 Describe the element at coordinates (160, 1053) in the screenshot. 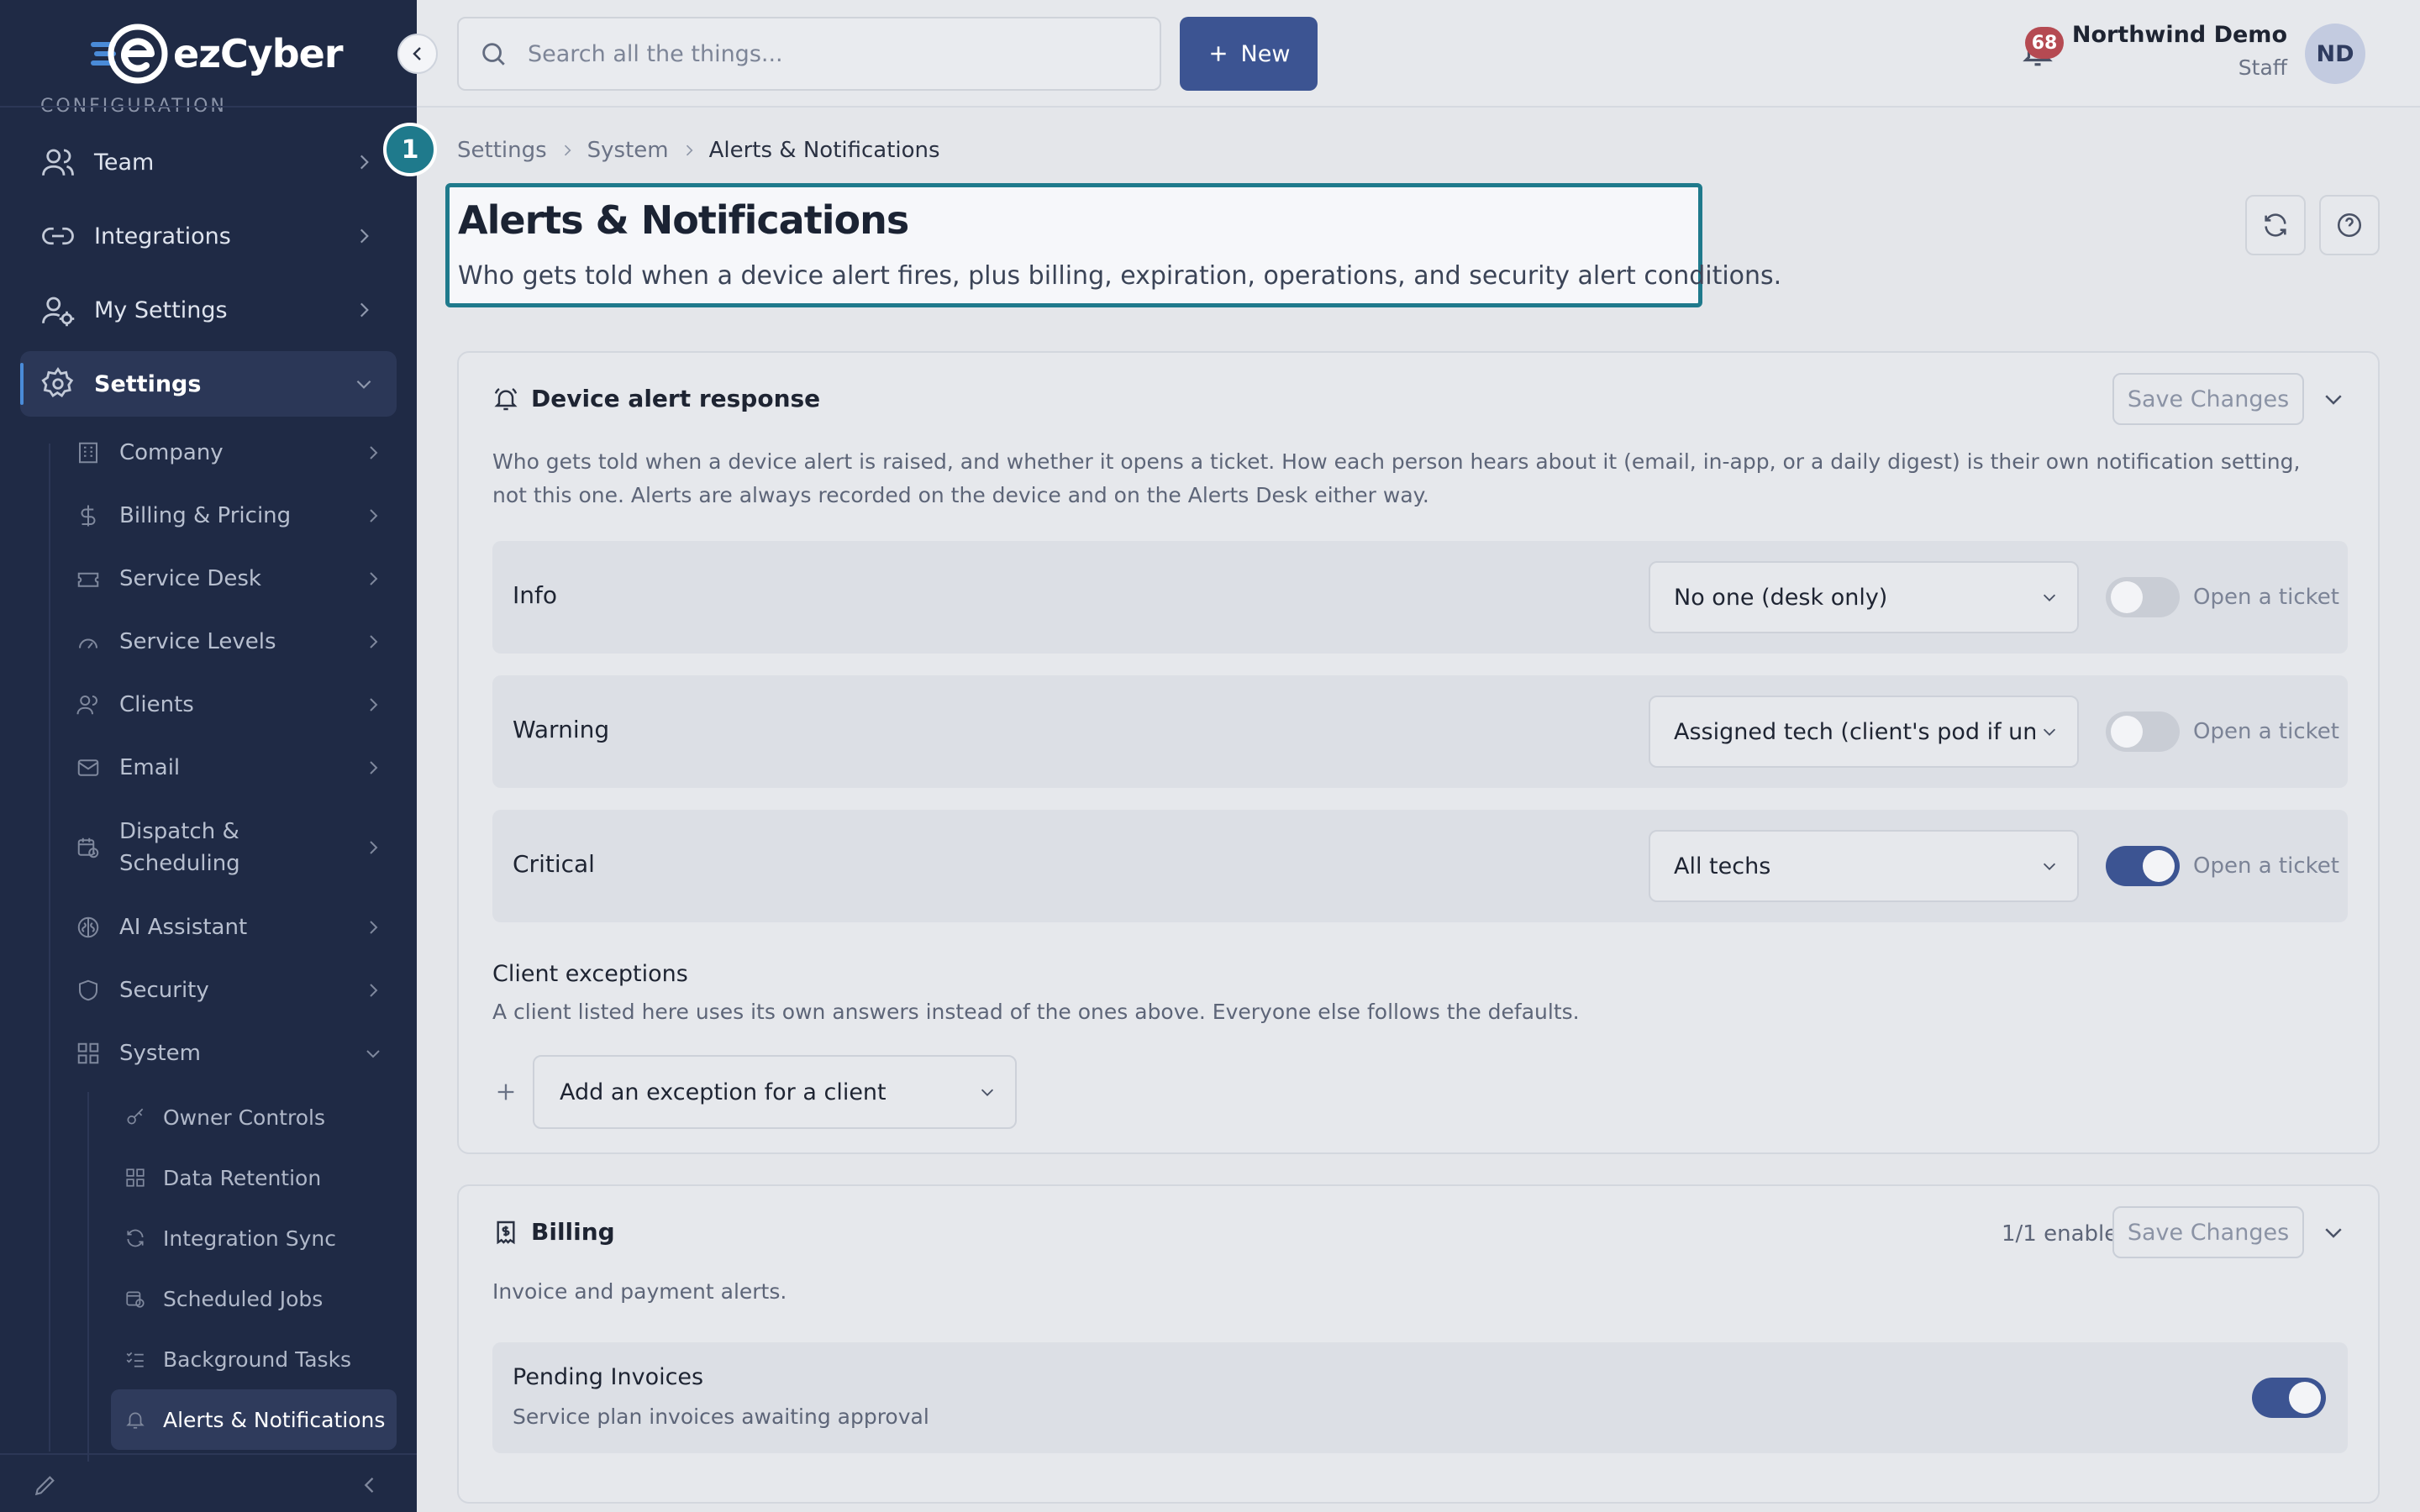

I see `sidebar-item-label: System` at that location.